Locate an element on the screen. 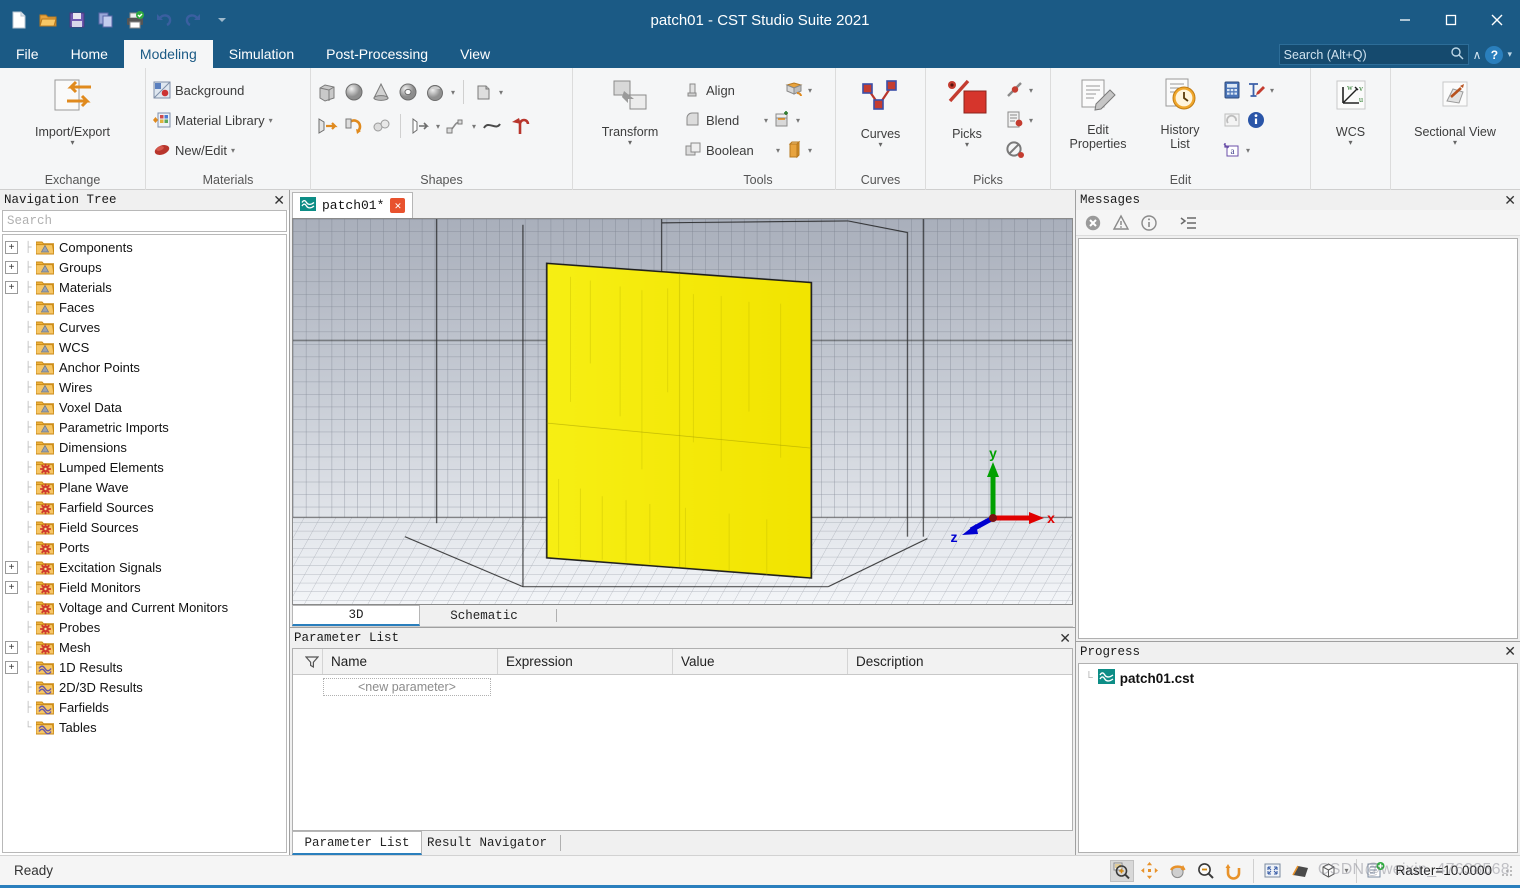 The height and width of the screenshot is (888, 1520). document-tab-patch01: patch01* ✕ is located at coordinates (353, 205).